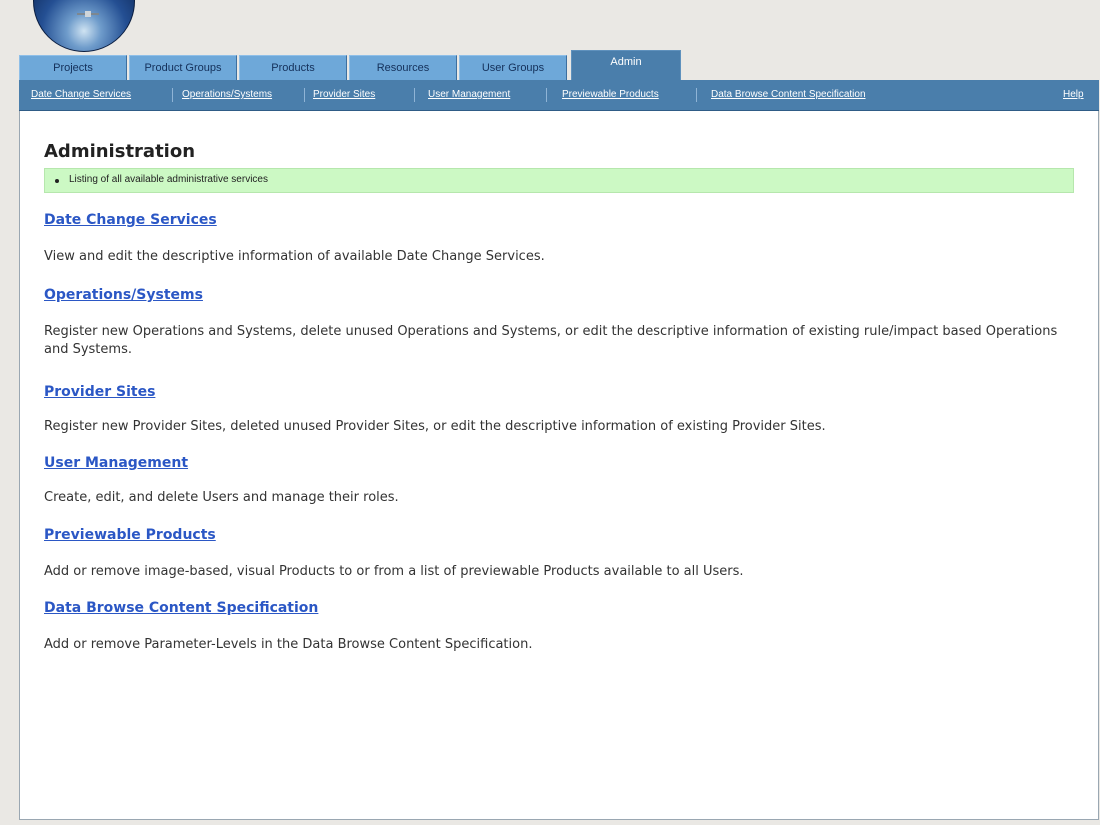 Image resolution: width=1100 pixels, height=825 pixels. I want to click on app-logo, so click(84, 26).